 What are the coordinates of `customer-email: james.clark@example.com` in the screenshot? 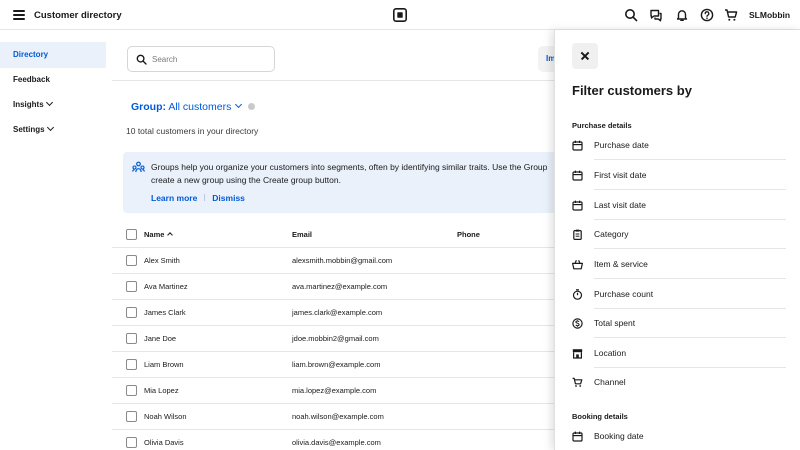 It's located at (337, 312).